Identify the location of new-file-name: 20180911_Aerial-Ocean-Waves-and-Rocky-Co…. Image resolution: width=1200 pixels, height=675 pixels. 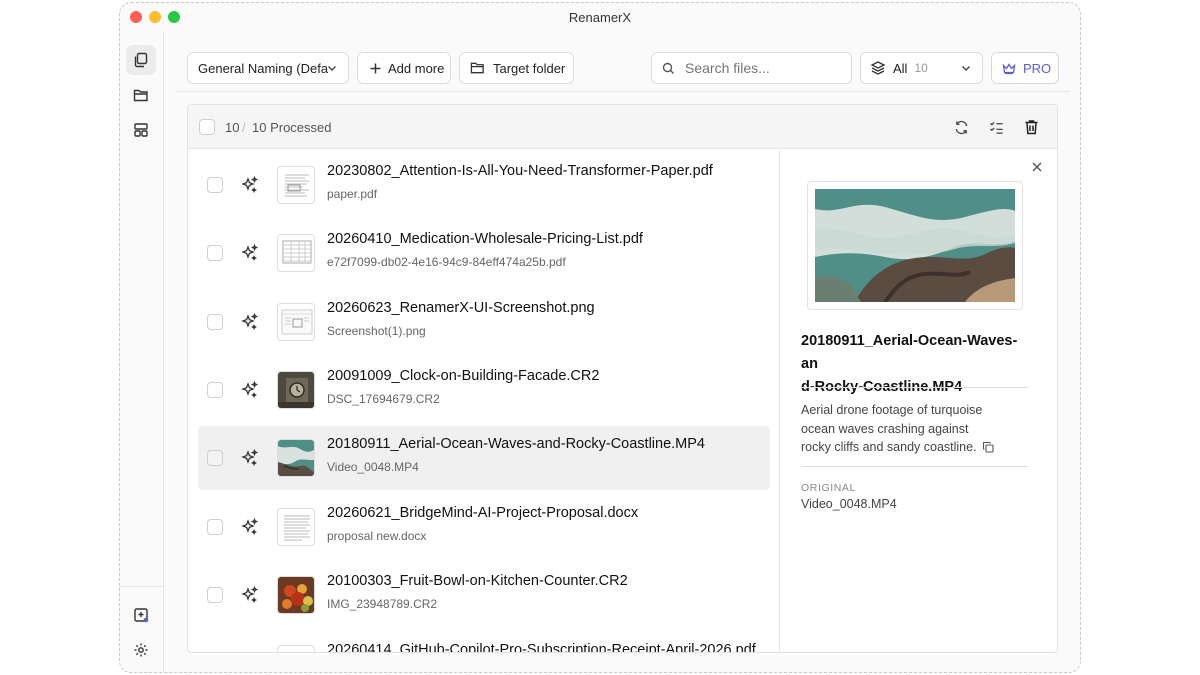
(516, 444).